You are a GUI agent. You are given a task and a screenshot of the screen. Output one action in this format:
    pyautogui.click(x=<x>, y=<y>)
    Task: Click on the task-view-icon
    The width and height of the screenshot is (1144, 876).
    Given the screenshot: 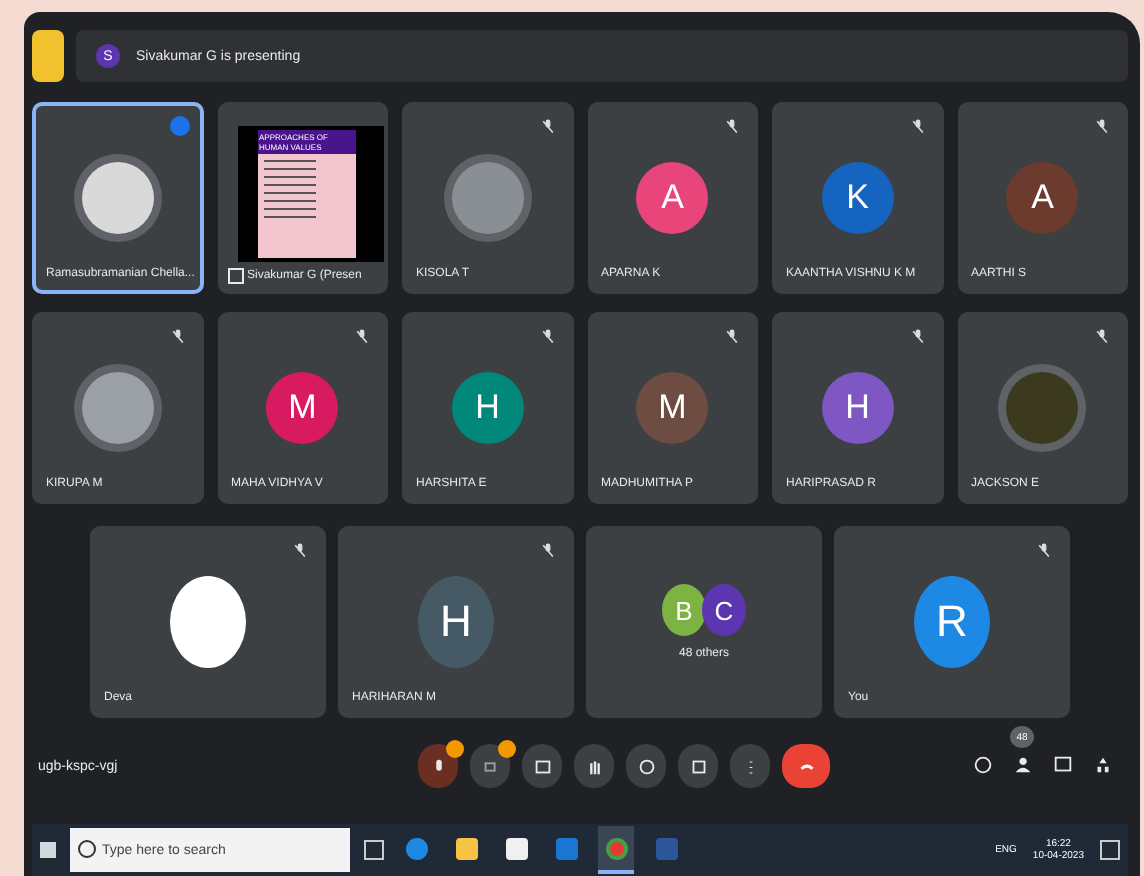 What is the action you would take?
    pyautogui.click(x=374, y=850)
    